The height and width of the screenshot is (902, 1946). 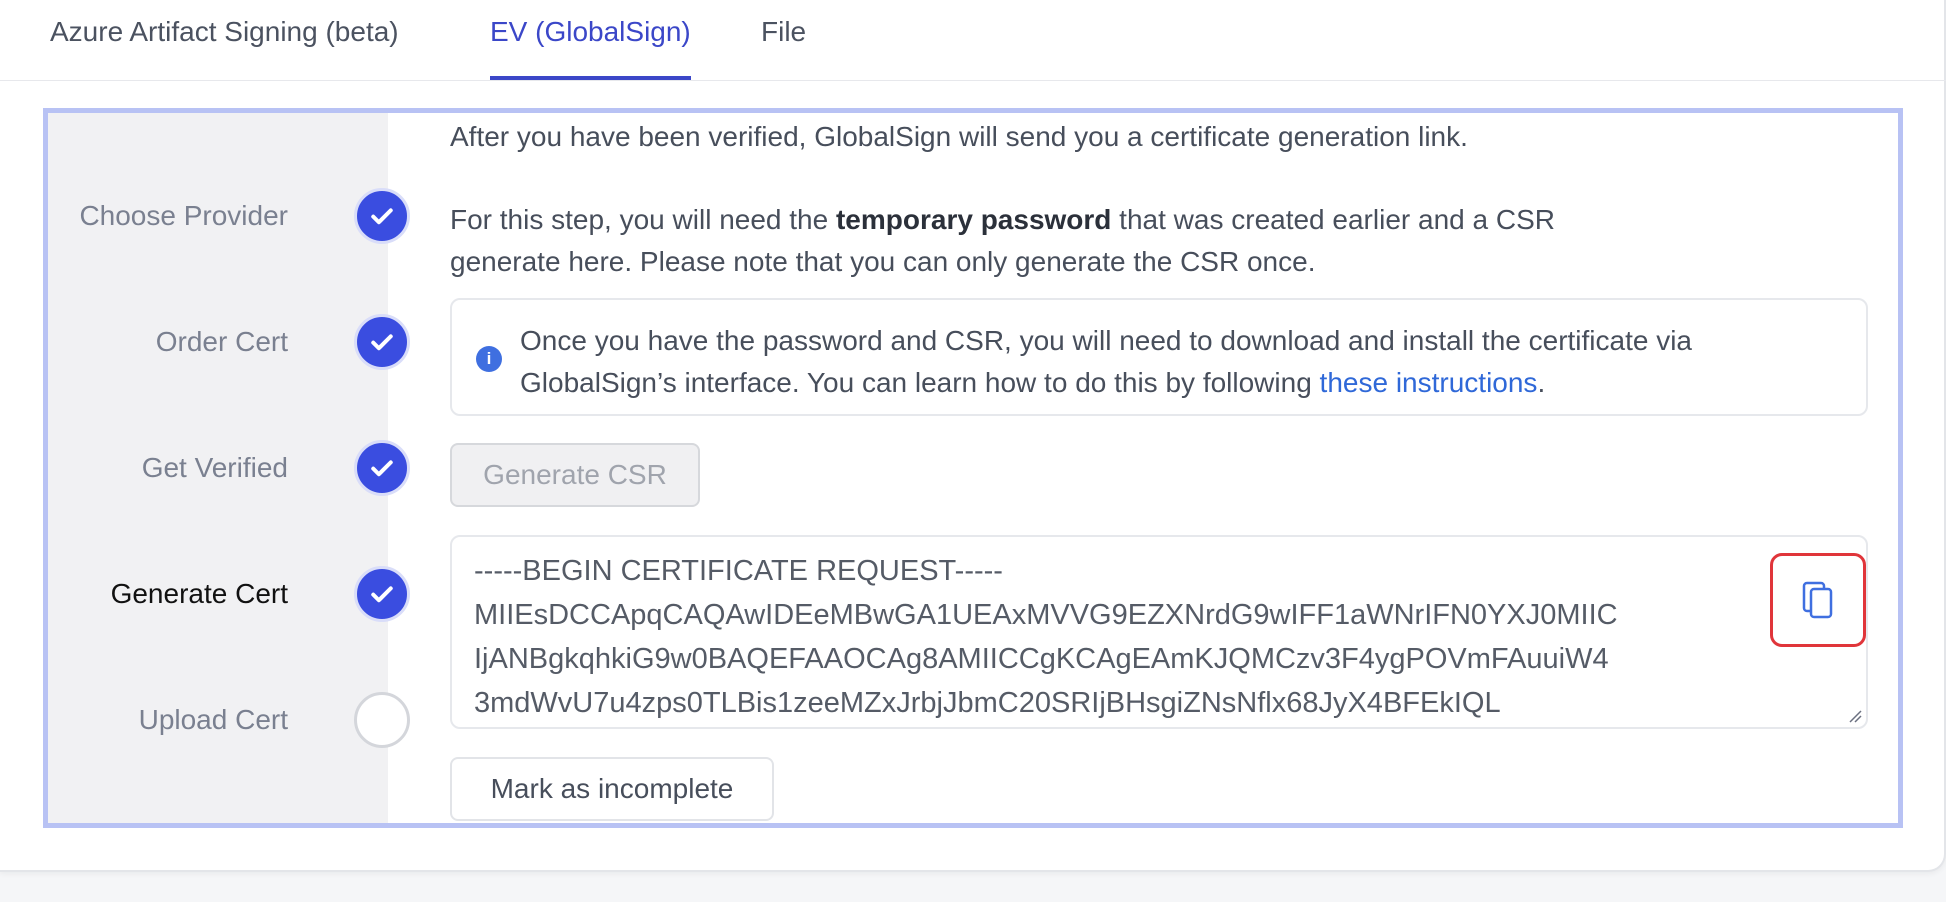 I want to click on tab-azure-artifact-signing: Azure Artifact Signing (beta), so click(x=224, y=40).